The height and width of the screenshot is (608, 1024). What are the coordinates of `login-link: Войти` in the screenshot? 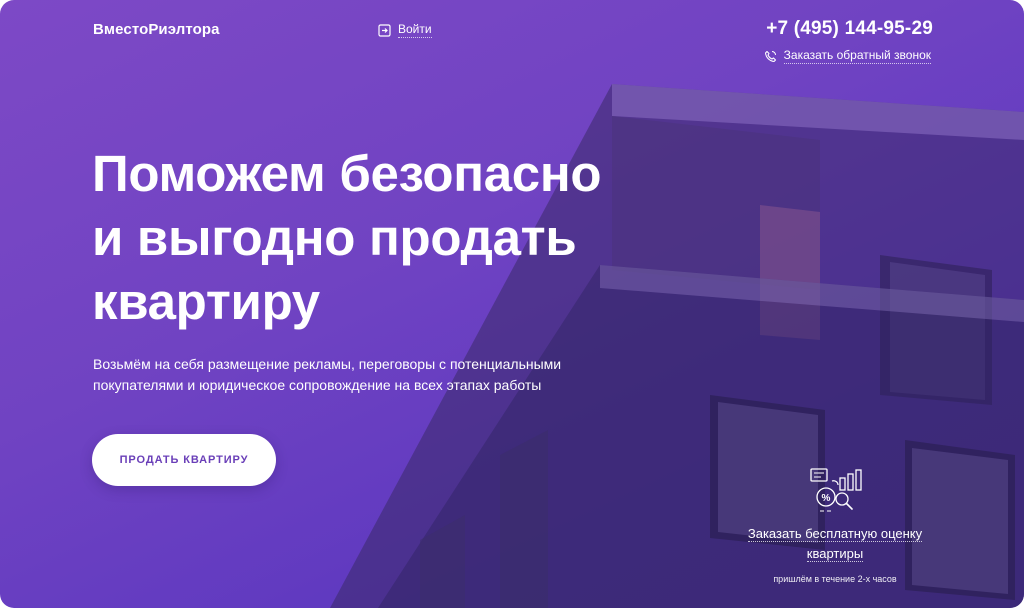 It's located at (405, 30).